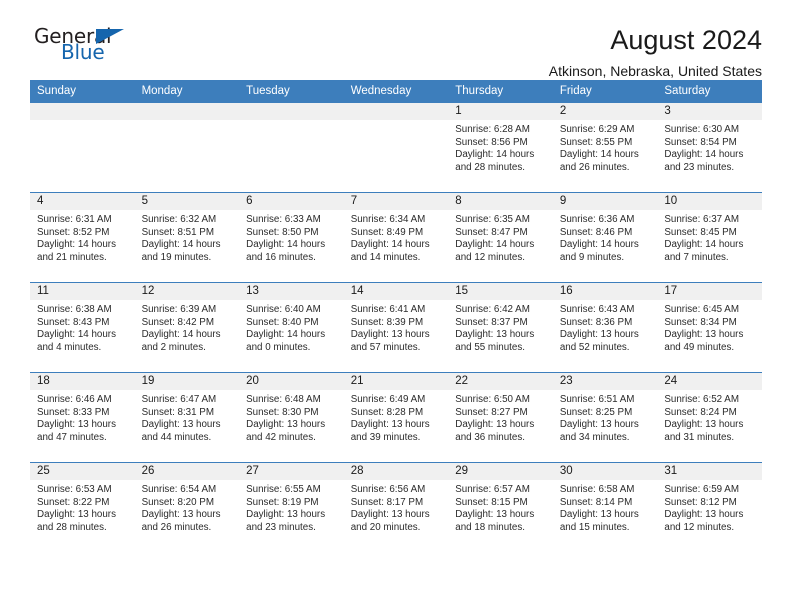  I want to click on daylight-text: Daylight: 13 hours and 28 minutes., so click(76, 521).